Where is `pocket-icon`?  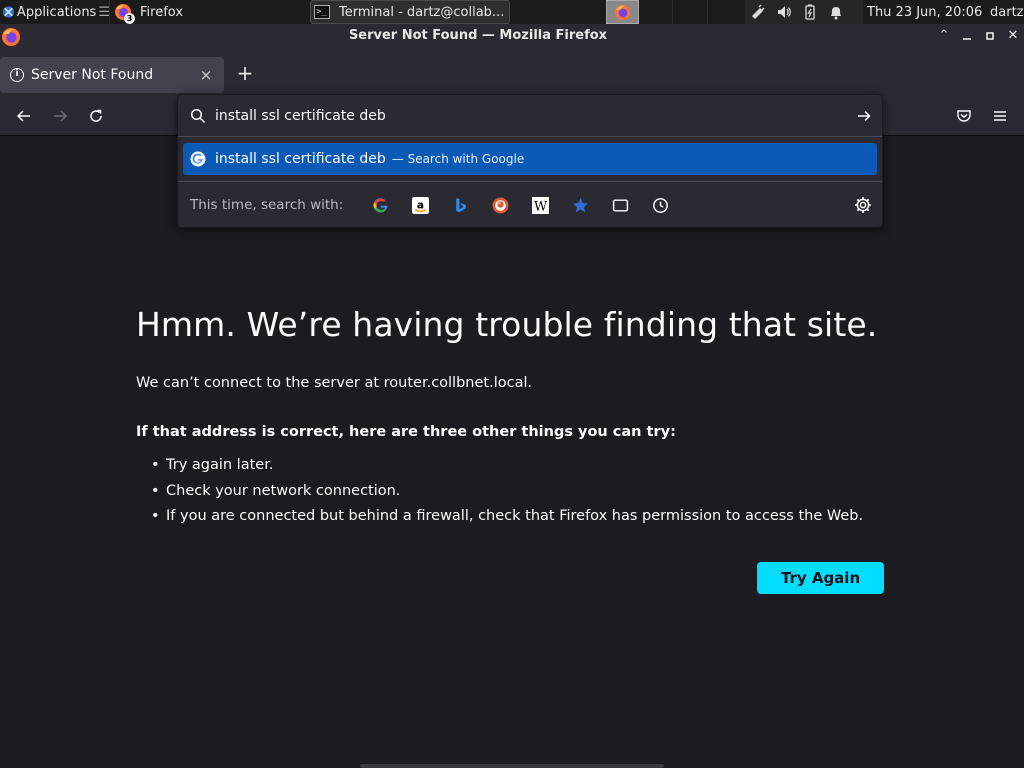
pocket-icon is located at coordinates (964, 116).